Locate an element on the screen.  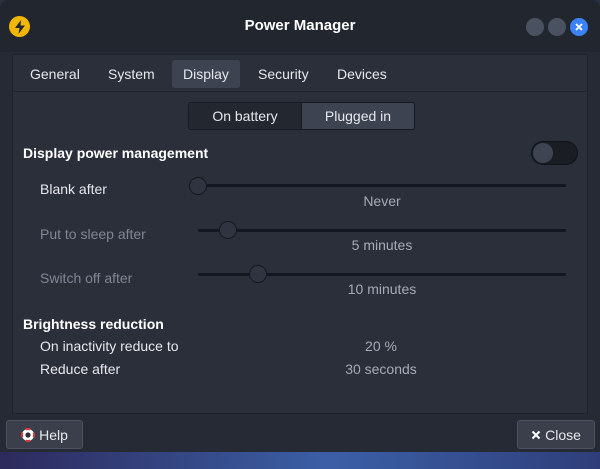
close-button: Close is located at coordinates (556, 434).